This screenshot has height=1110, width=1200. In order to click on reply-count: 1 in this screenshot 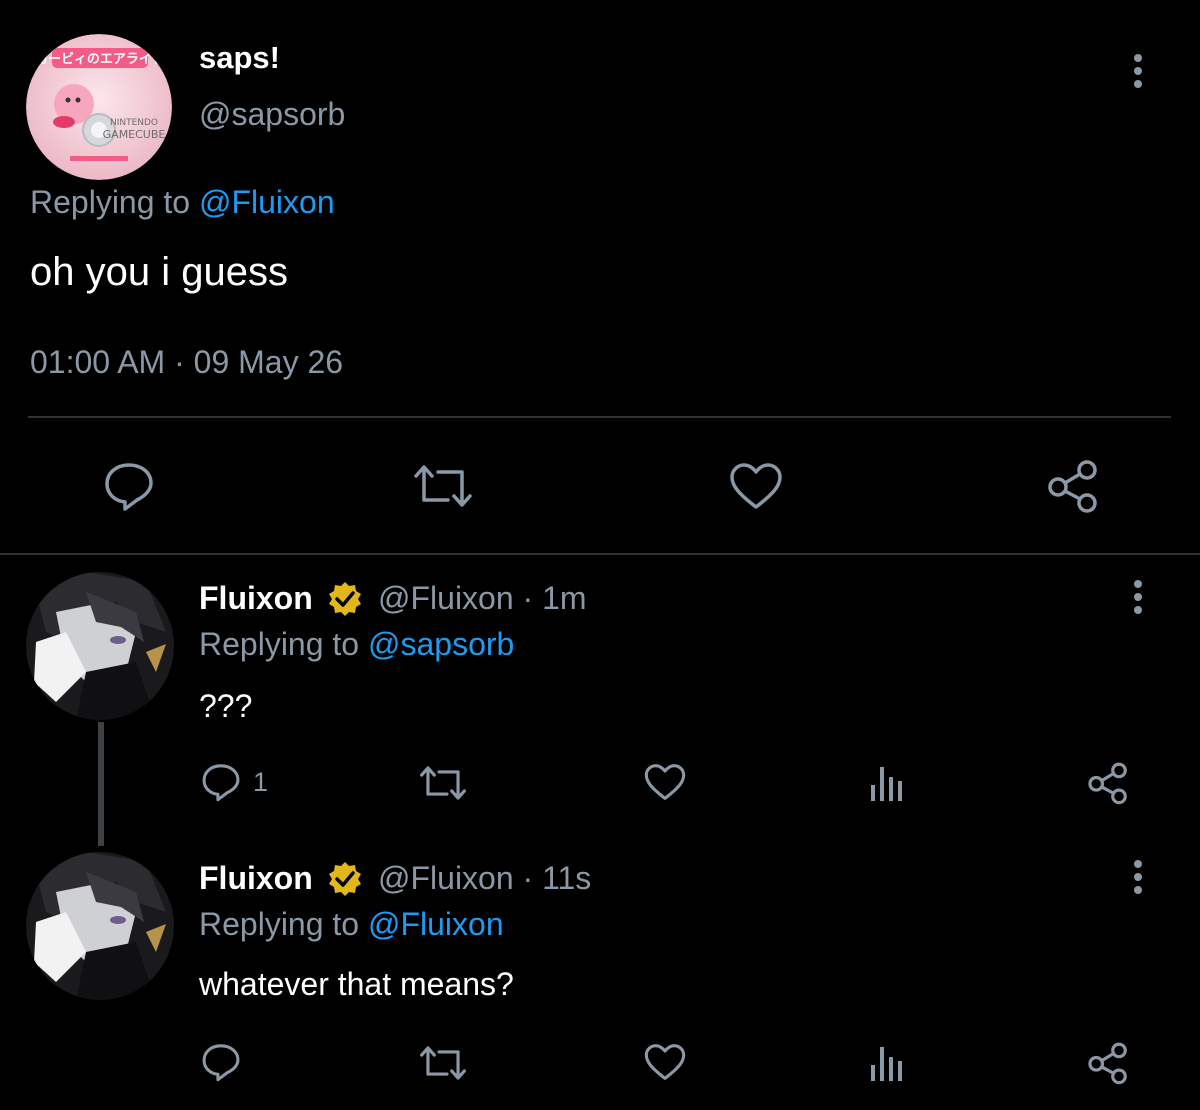, I will do `click(261, 782)`.